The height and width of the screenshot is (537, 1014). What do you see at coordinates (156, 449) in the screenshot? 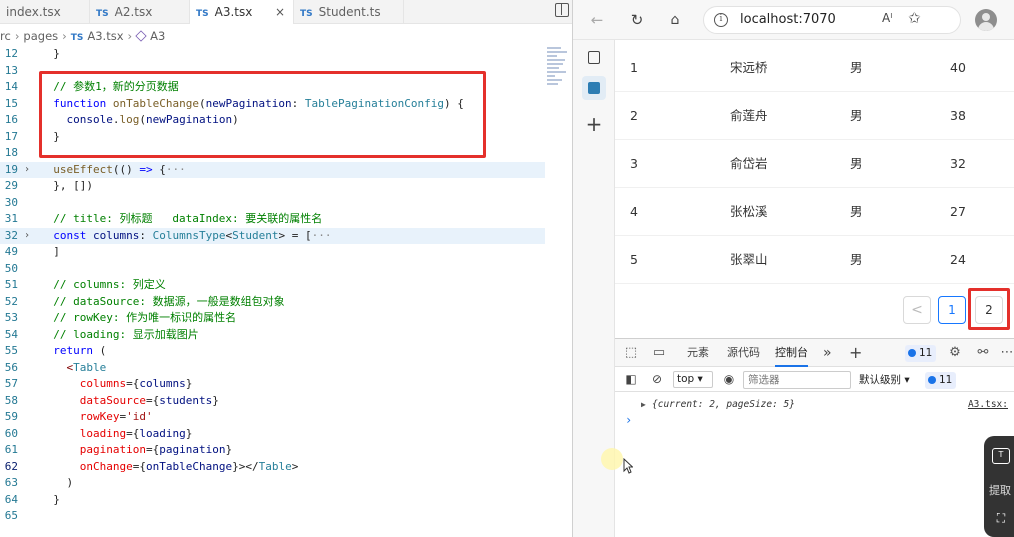
I see `code-text: pagination={pagination}` at bounding box center [156, 449].